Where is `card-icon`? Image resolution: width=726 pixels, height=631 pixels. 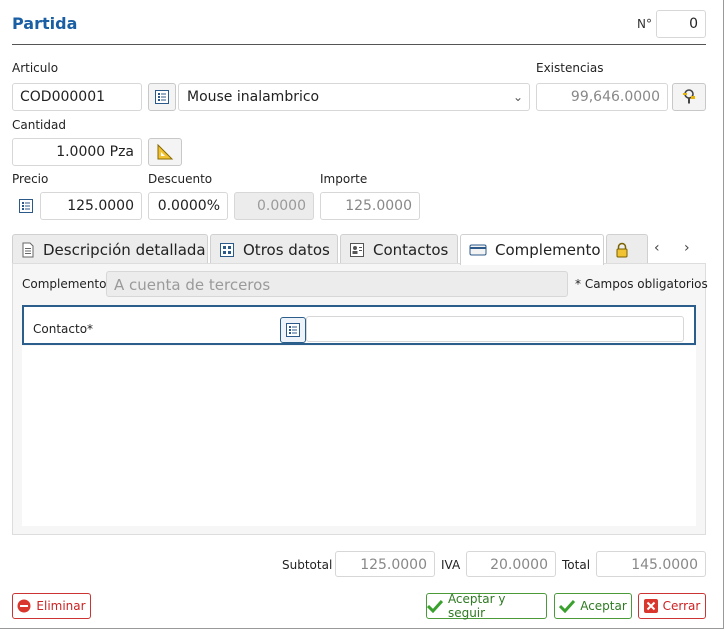 card-icon is located at coordinates (478, 250).